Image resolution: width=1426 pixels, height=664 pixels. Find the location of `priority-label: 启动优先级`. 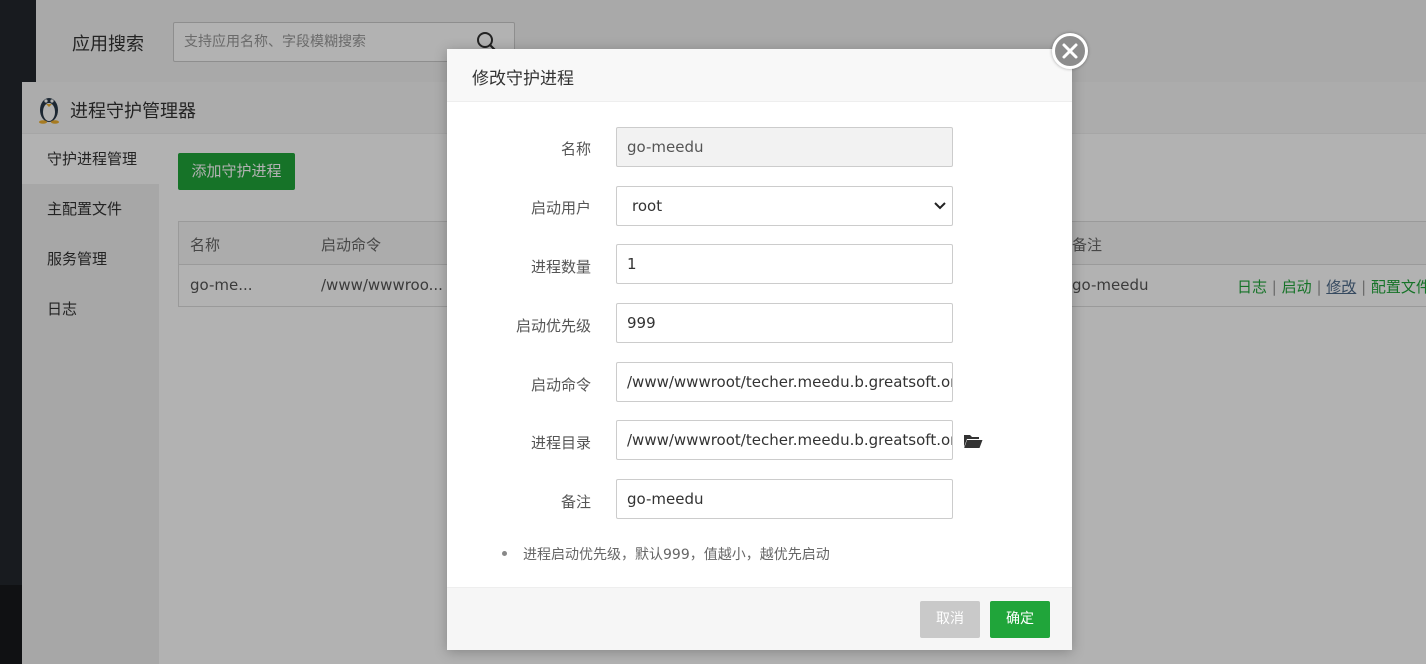

priority-label: 启动优先级 is located at coordinates (553, 326).